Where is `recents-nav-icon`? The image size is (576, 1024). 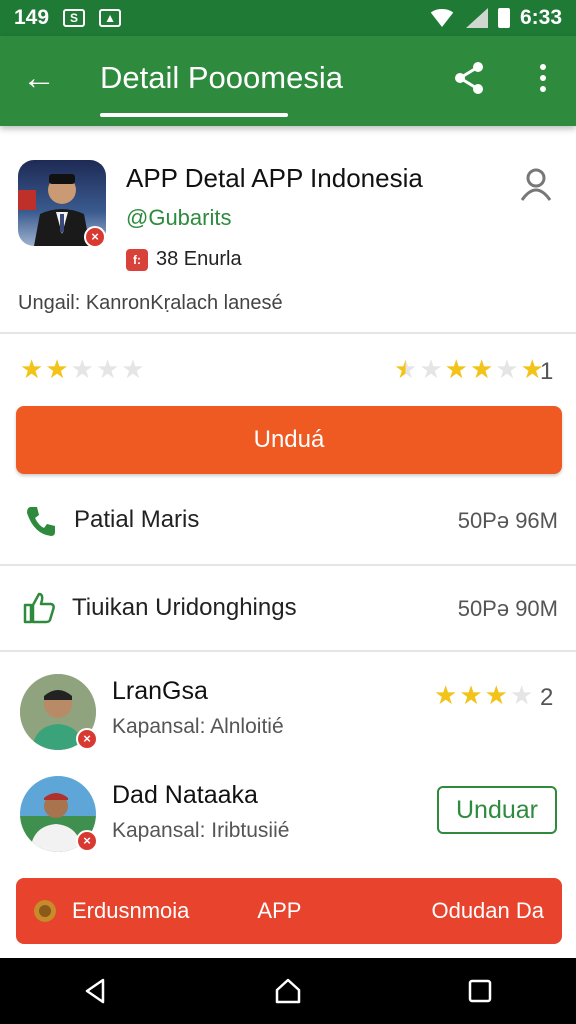
recents-nav-icon is located at coordinates (480, 991).